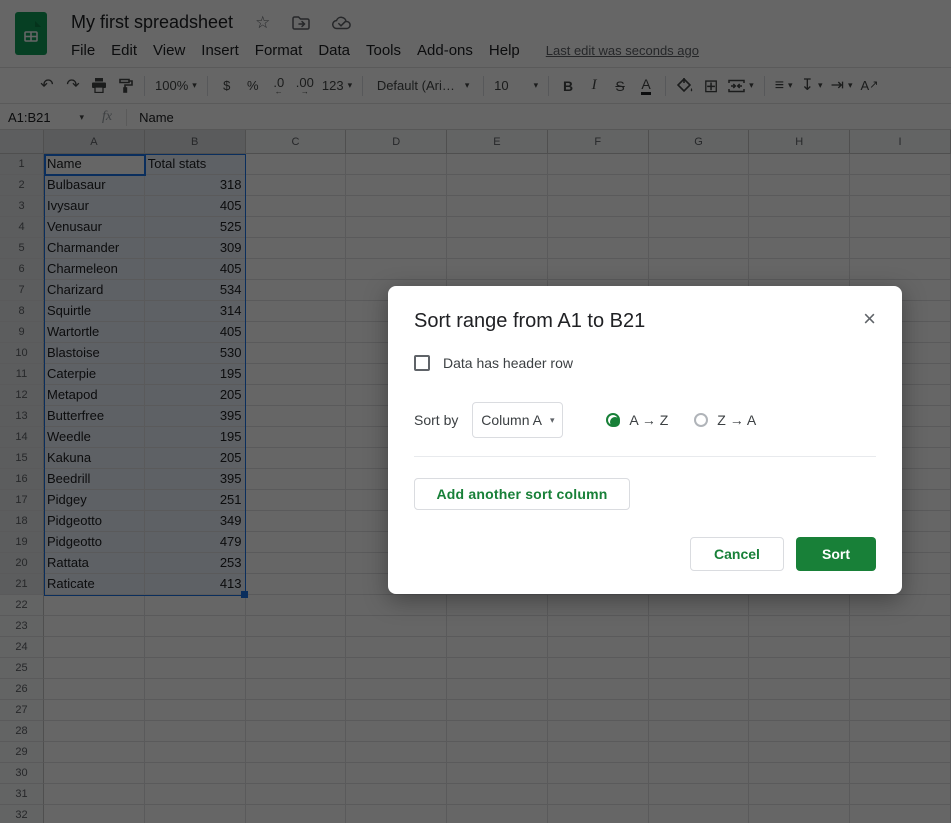 This screenshot has height=823, width=951. Describe the element at coordinates (522, 494) in the screenshot. I see `add-sort-column-button: Add another sort column` at that location.